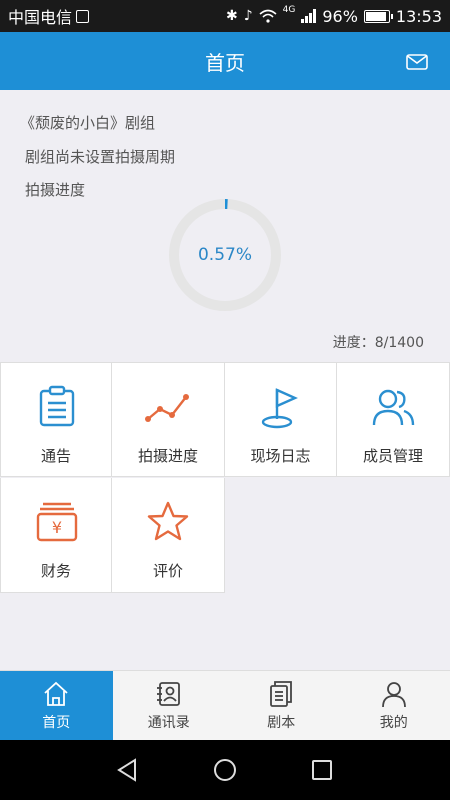  Describe the element at coordinates (340, 16) in the screenshot. I see `battery-percent: 96%` at that location.